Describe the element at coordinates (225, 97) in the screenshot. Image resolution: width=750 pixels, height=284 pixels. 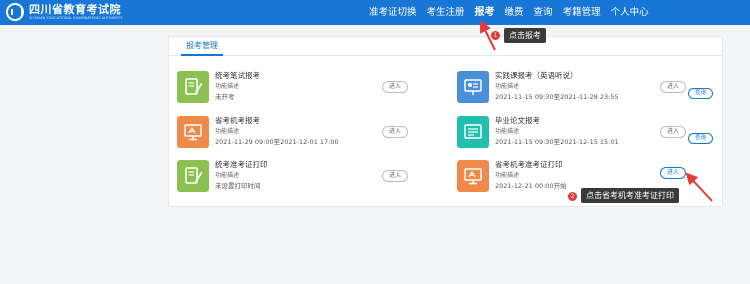
I see `card-status: 未开考` at that location.